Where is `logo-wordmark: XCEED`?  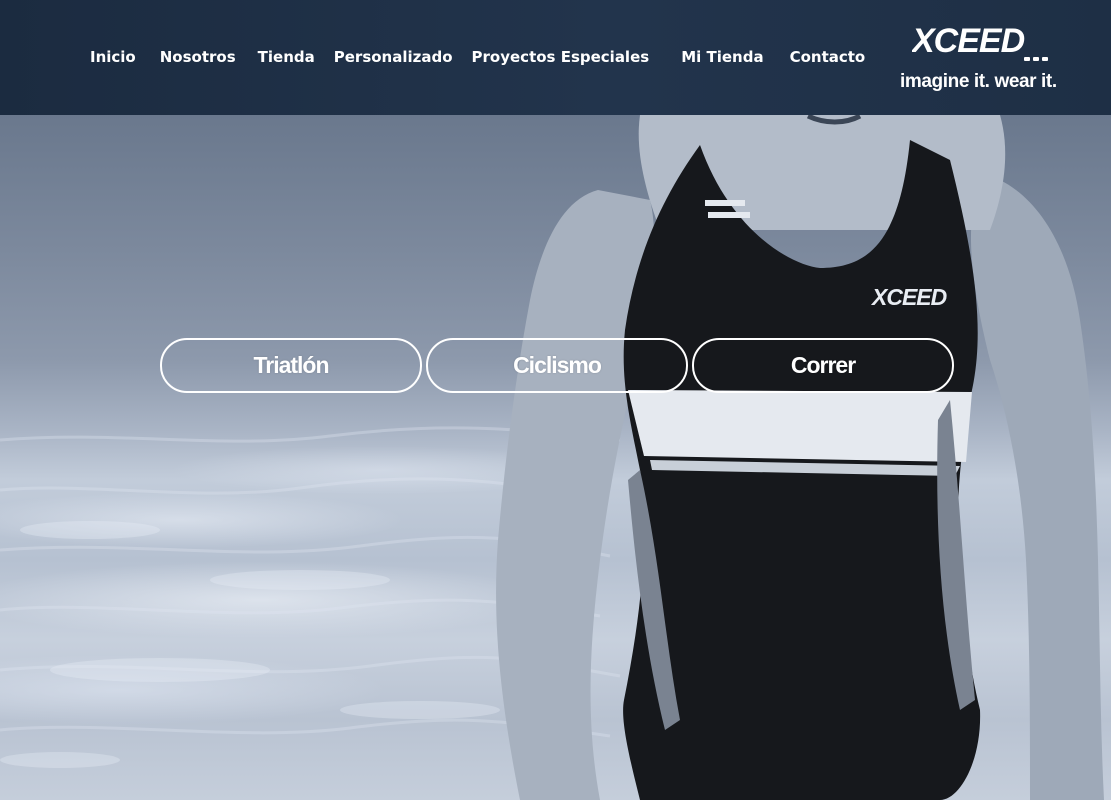
logo-wordmark: XCEED is located at coordinates (968, 41).